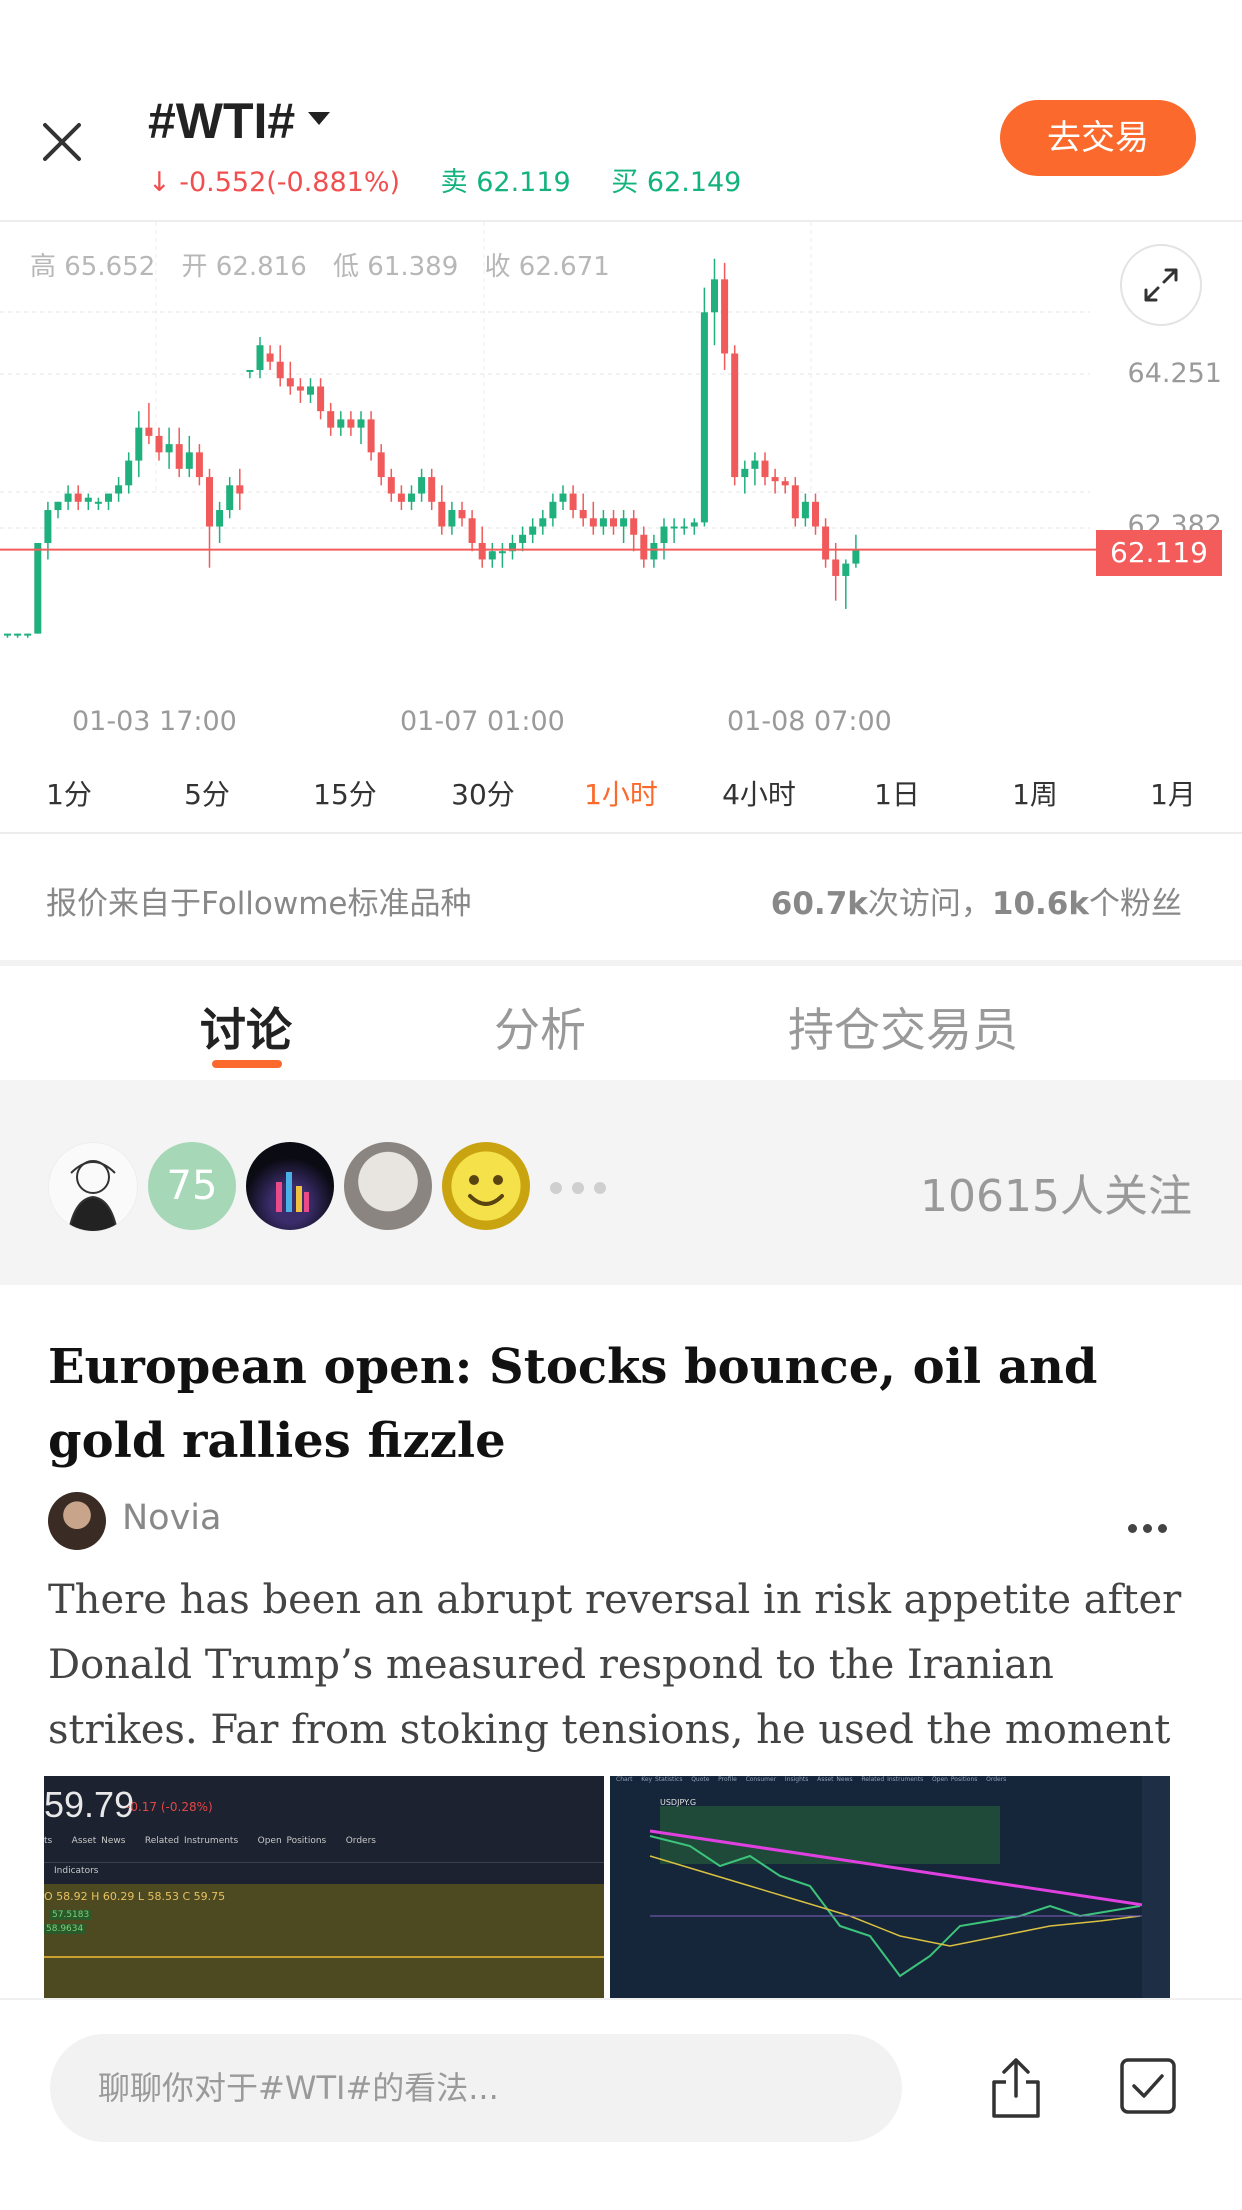 The height and width of the screenshot is (2210, 1242). What do you see at coordinates (154, 721) in the screenshot?
I see `x-tick-1: 01-03 17:00` at bounding box center [154, 721].